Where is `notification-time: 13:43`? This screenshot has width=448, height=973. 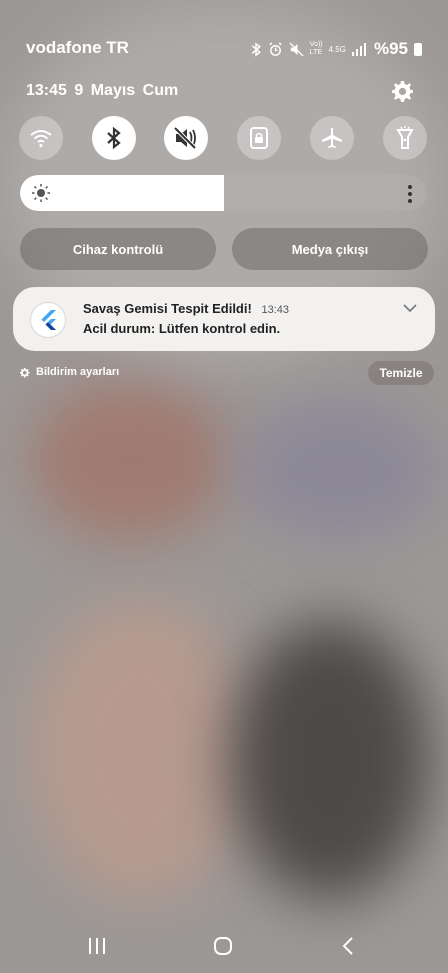
notification-time: 13:43 is located at coordinates (275, 310).